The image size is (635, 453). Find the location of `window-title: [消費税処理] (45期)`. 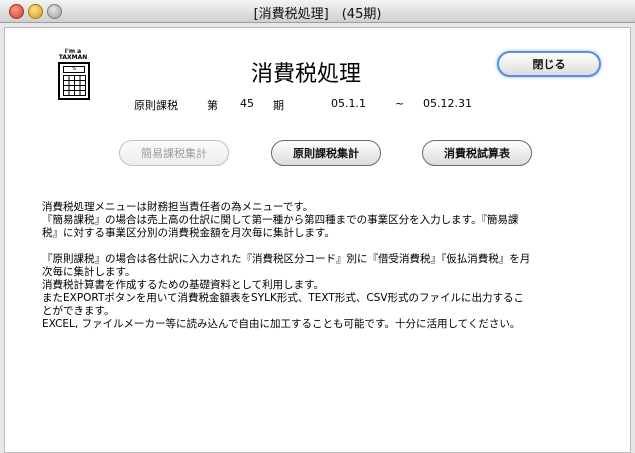

window-title: [消費税処理] (45期) is located at coordinates (317, 14).